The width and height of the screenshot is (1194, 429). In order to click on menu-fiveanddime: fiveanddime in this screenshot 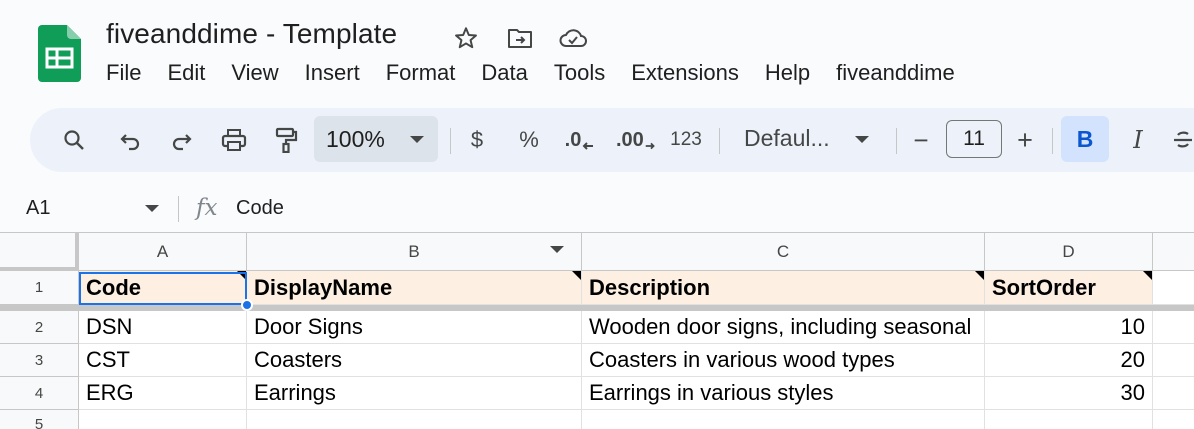, I will do `click(895, 73)`.